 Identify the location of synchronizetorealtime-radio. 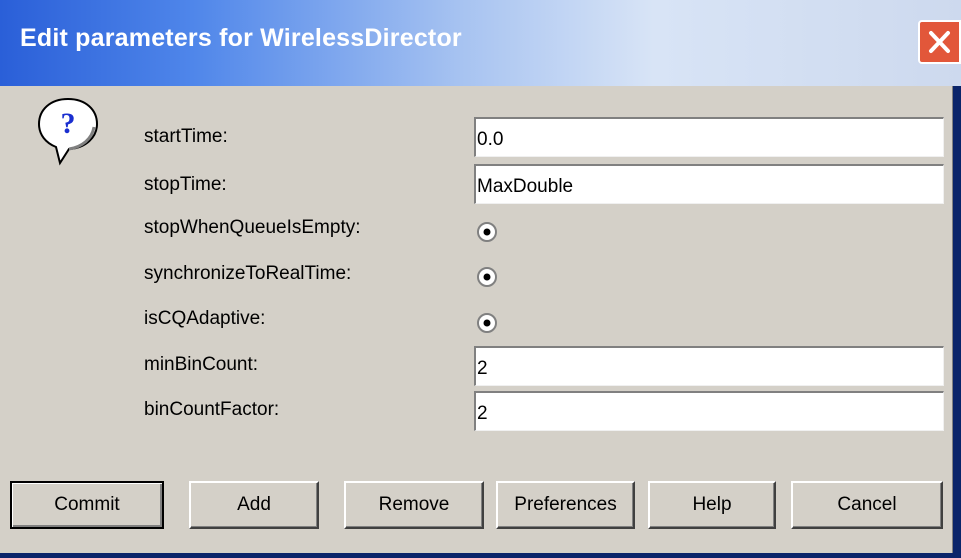
(487, 277).